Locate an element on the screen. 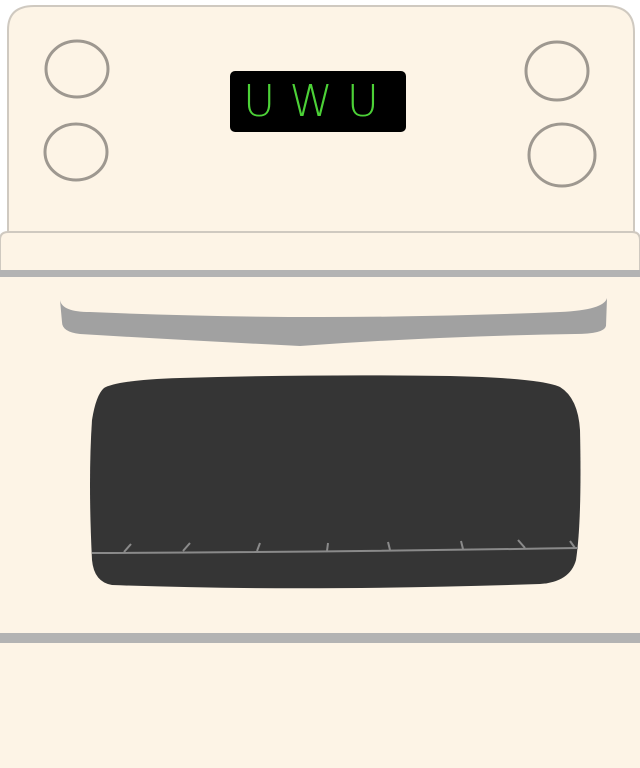 The height and width of the screenshot is (768, 640). top-trim is located at coordinates (320, 273).